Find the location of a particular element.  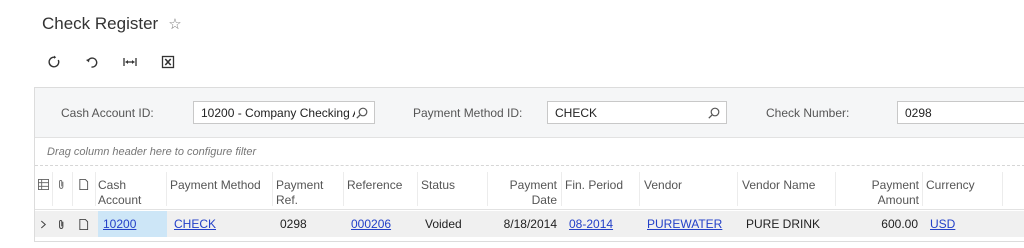

row-selector-header is located at coordinates (43, 184).